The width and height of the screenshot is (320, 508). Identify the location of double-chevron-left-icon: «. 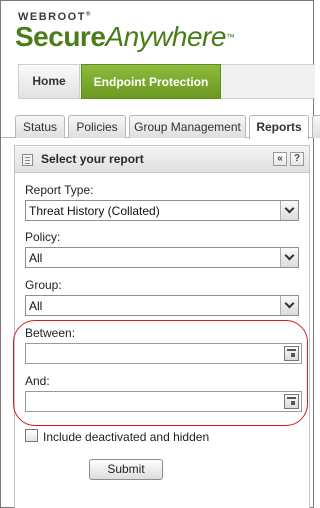
(280, 159).